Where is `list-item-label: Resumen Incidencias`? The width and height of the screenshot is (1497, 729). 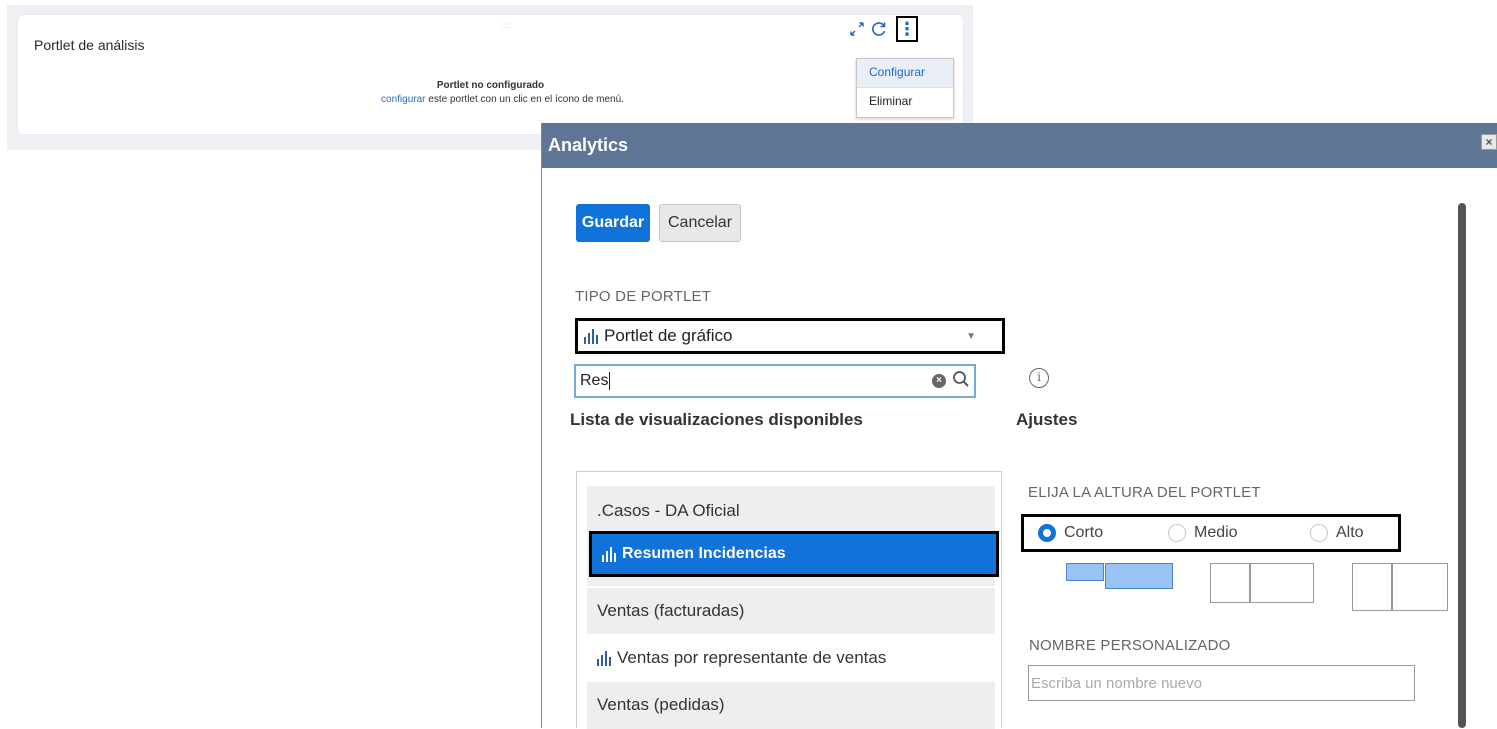 list-item-label: Resumen Incidencias is located at coordinates (704, 553).